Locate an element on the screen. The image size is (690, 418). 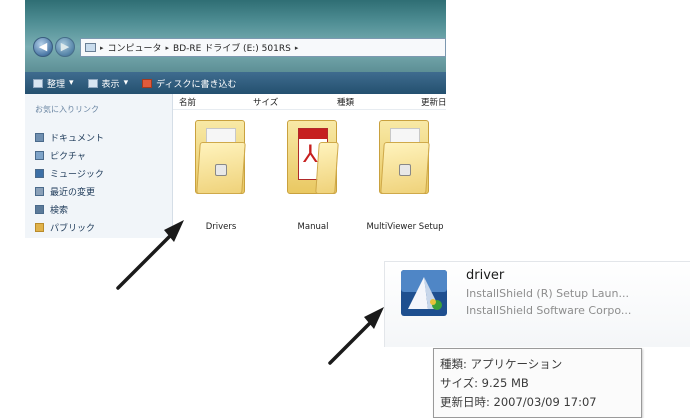
column-header-modified: 更新日 is located at coordinates (433, 102).